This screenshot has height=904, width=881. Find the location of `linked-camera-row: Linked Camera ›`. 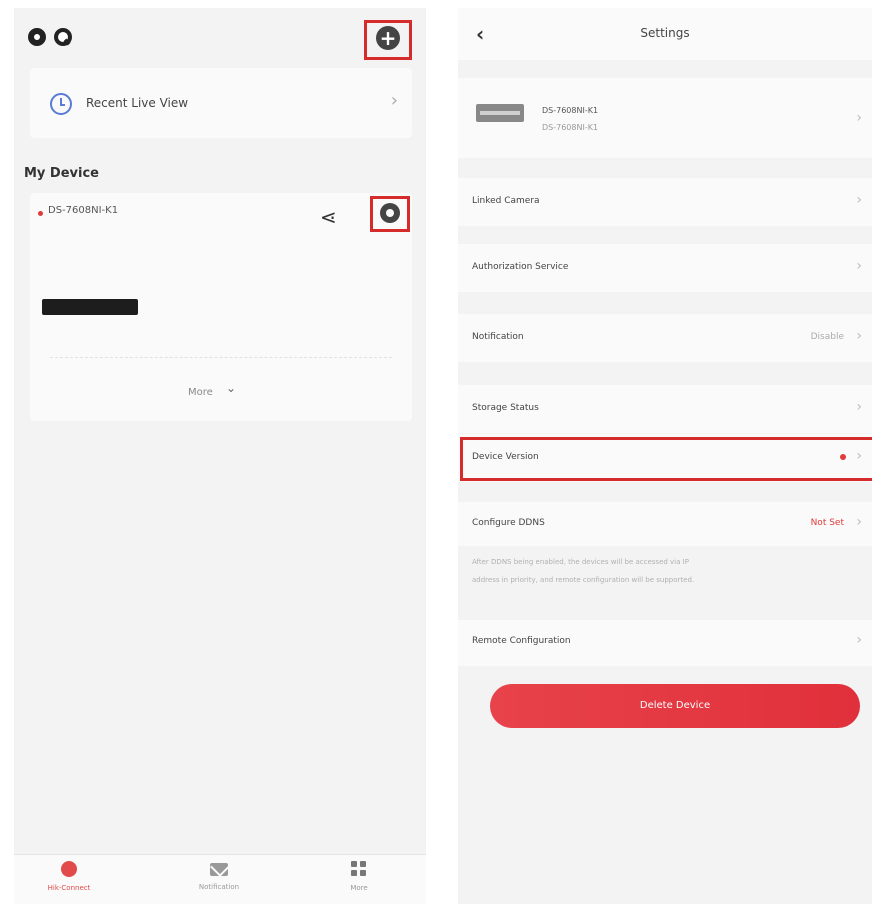

linked-camera-row: Linked Camera › is located at coordinates (665, 202).